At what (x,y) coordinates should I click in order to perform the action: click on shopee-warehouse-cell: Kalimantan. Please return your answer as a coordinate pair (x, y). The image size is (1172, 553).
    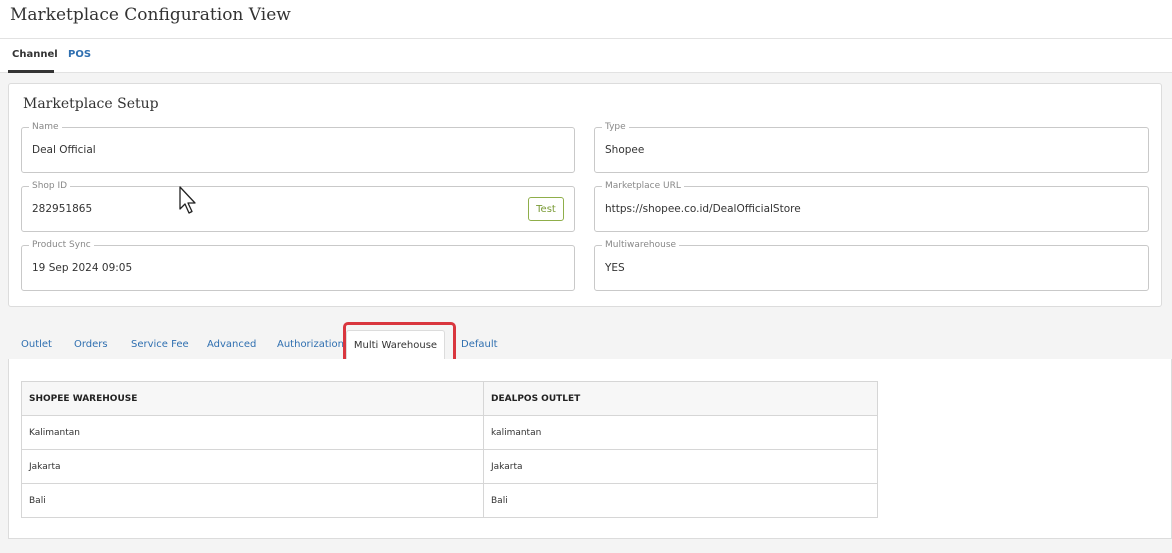
    Looking at the image, I should click on (252, 432).